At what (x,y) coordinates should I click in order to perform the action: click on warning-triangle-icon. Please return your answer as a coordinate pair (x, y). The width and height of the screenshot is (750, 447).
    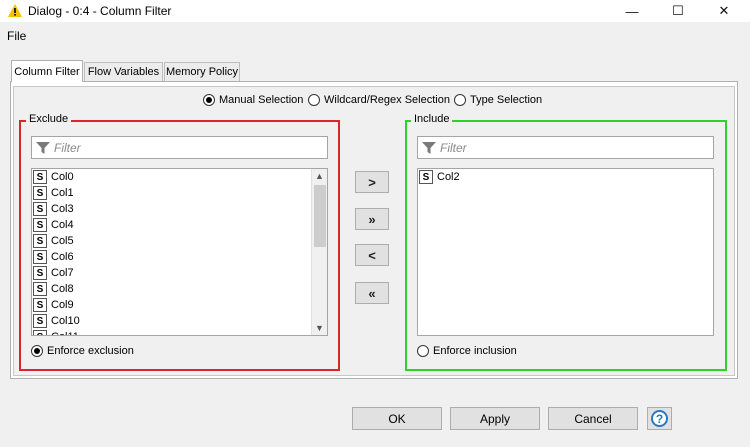
    Looking at the image, I should click on (15, 10).